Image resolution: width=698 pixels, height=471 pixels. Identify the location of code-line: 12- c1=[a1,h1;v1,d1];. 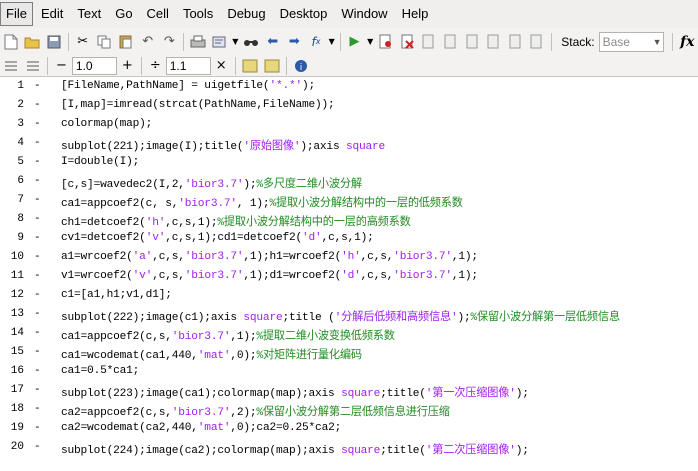
(349, 295).